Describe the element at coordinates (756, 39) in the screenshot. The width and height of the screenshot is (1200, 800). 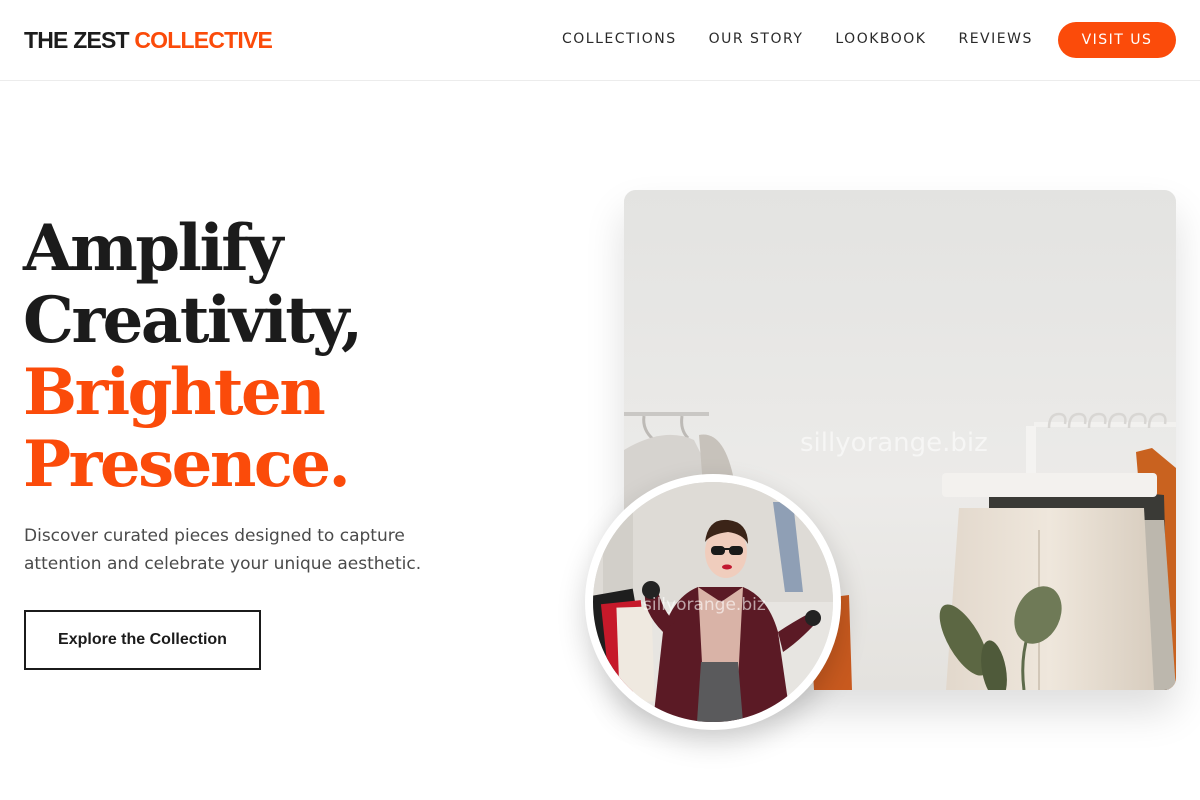
I see `nav-link-our-story: OUR STORY` at that location.